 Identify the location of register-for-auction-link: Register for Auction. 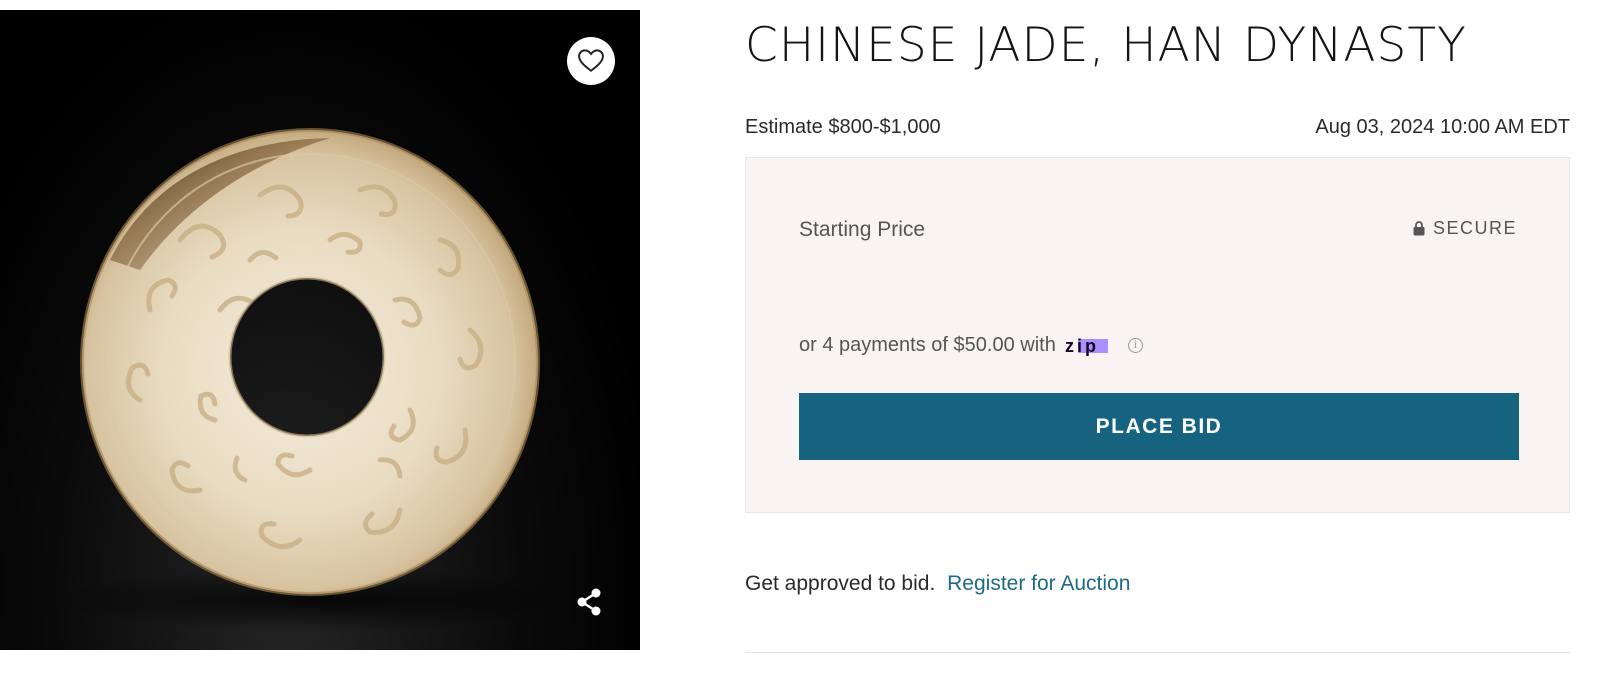
(1038, 583).